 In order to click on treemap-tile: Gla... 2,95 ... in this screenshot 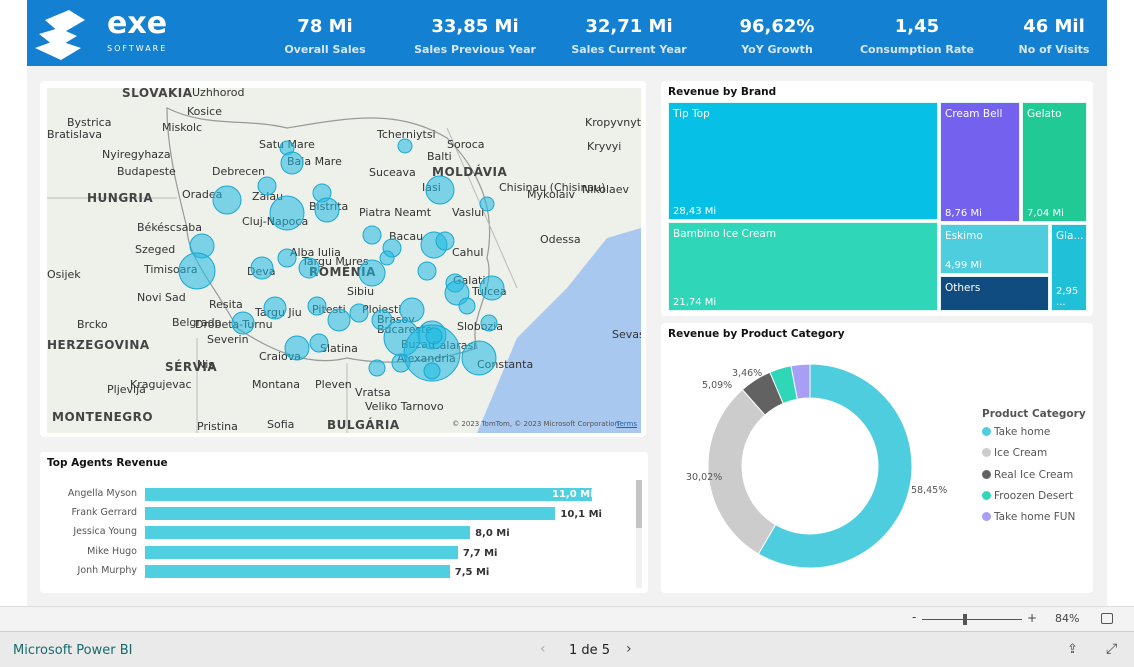, I will do `click(1069, 267)`.